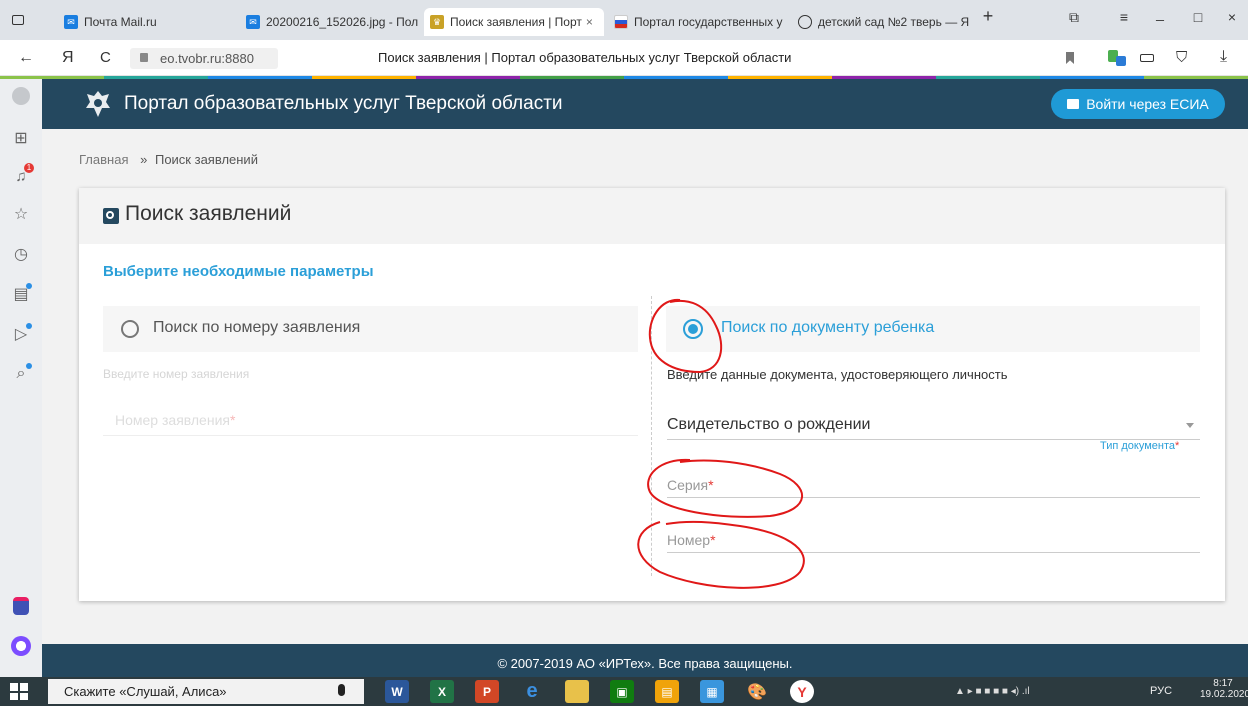 The width and height of the screenshot is (1248, 706). What do you see at coordinates (145, 691) in the screenshot?
I see `taskbar-search-placeholder: Скажите «Слушай, Алиса»` at bounding box center [145, 691].